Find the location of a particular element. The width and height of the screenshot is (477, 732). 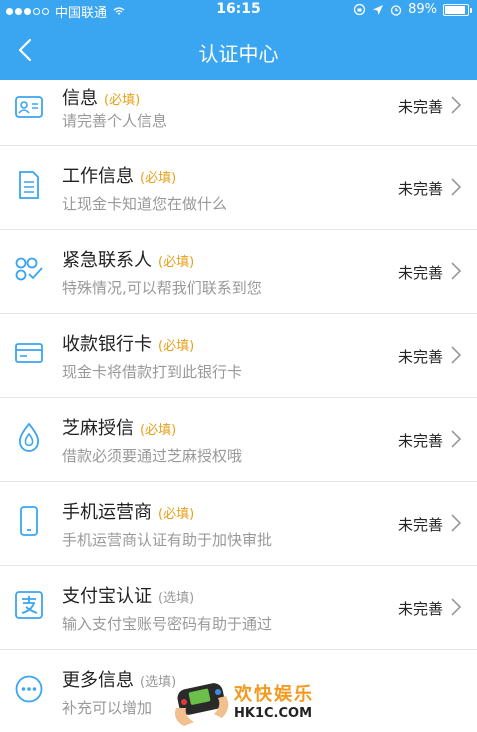

item-title: 芝麻授信 (必填) is located at coordinates (119, 428).